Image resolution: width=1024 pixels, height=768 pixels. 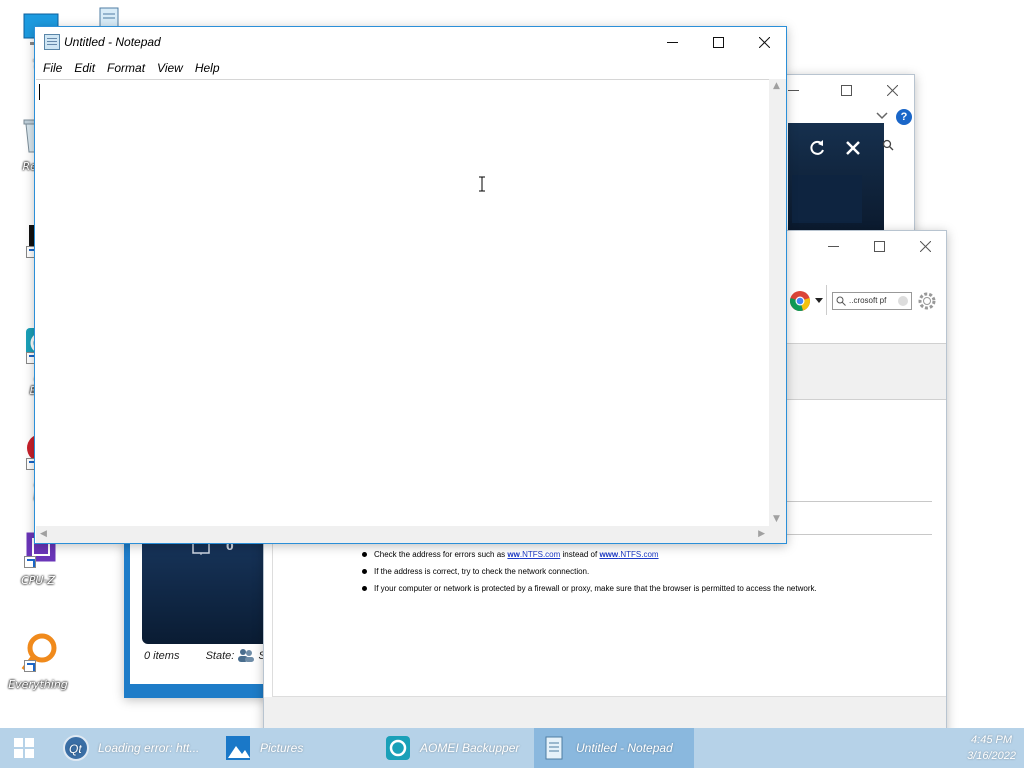 I want to click on dropdown-arrow-icon, so click(x=819, y=300).